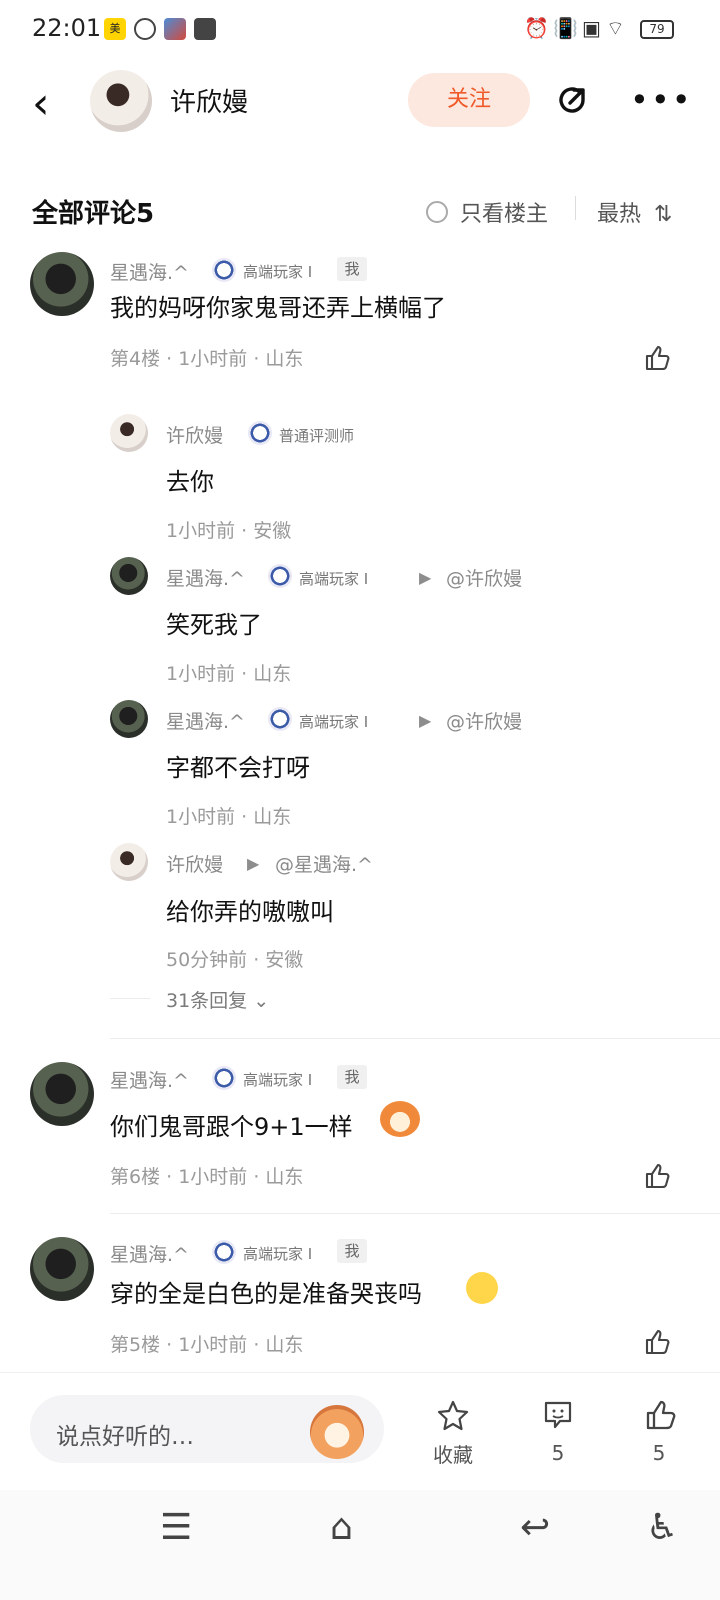 Image resolution: width=720 pixels, height=1600 pixels. What do you see at coordinates (217, 999) in the screenshot?
I see `more-replies-button: 31条回复 ⌄` at bounding box center [217, 999].